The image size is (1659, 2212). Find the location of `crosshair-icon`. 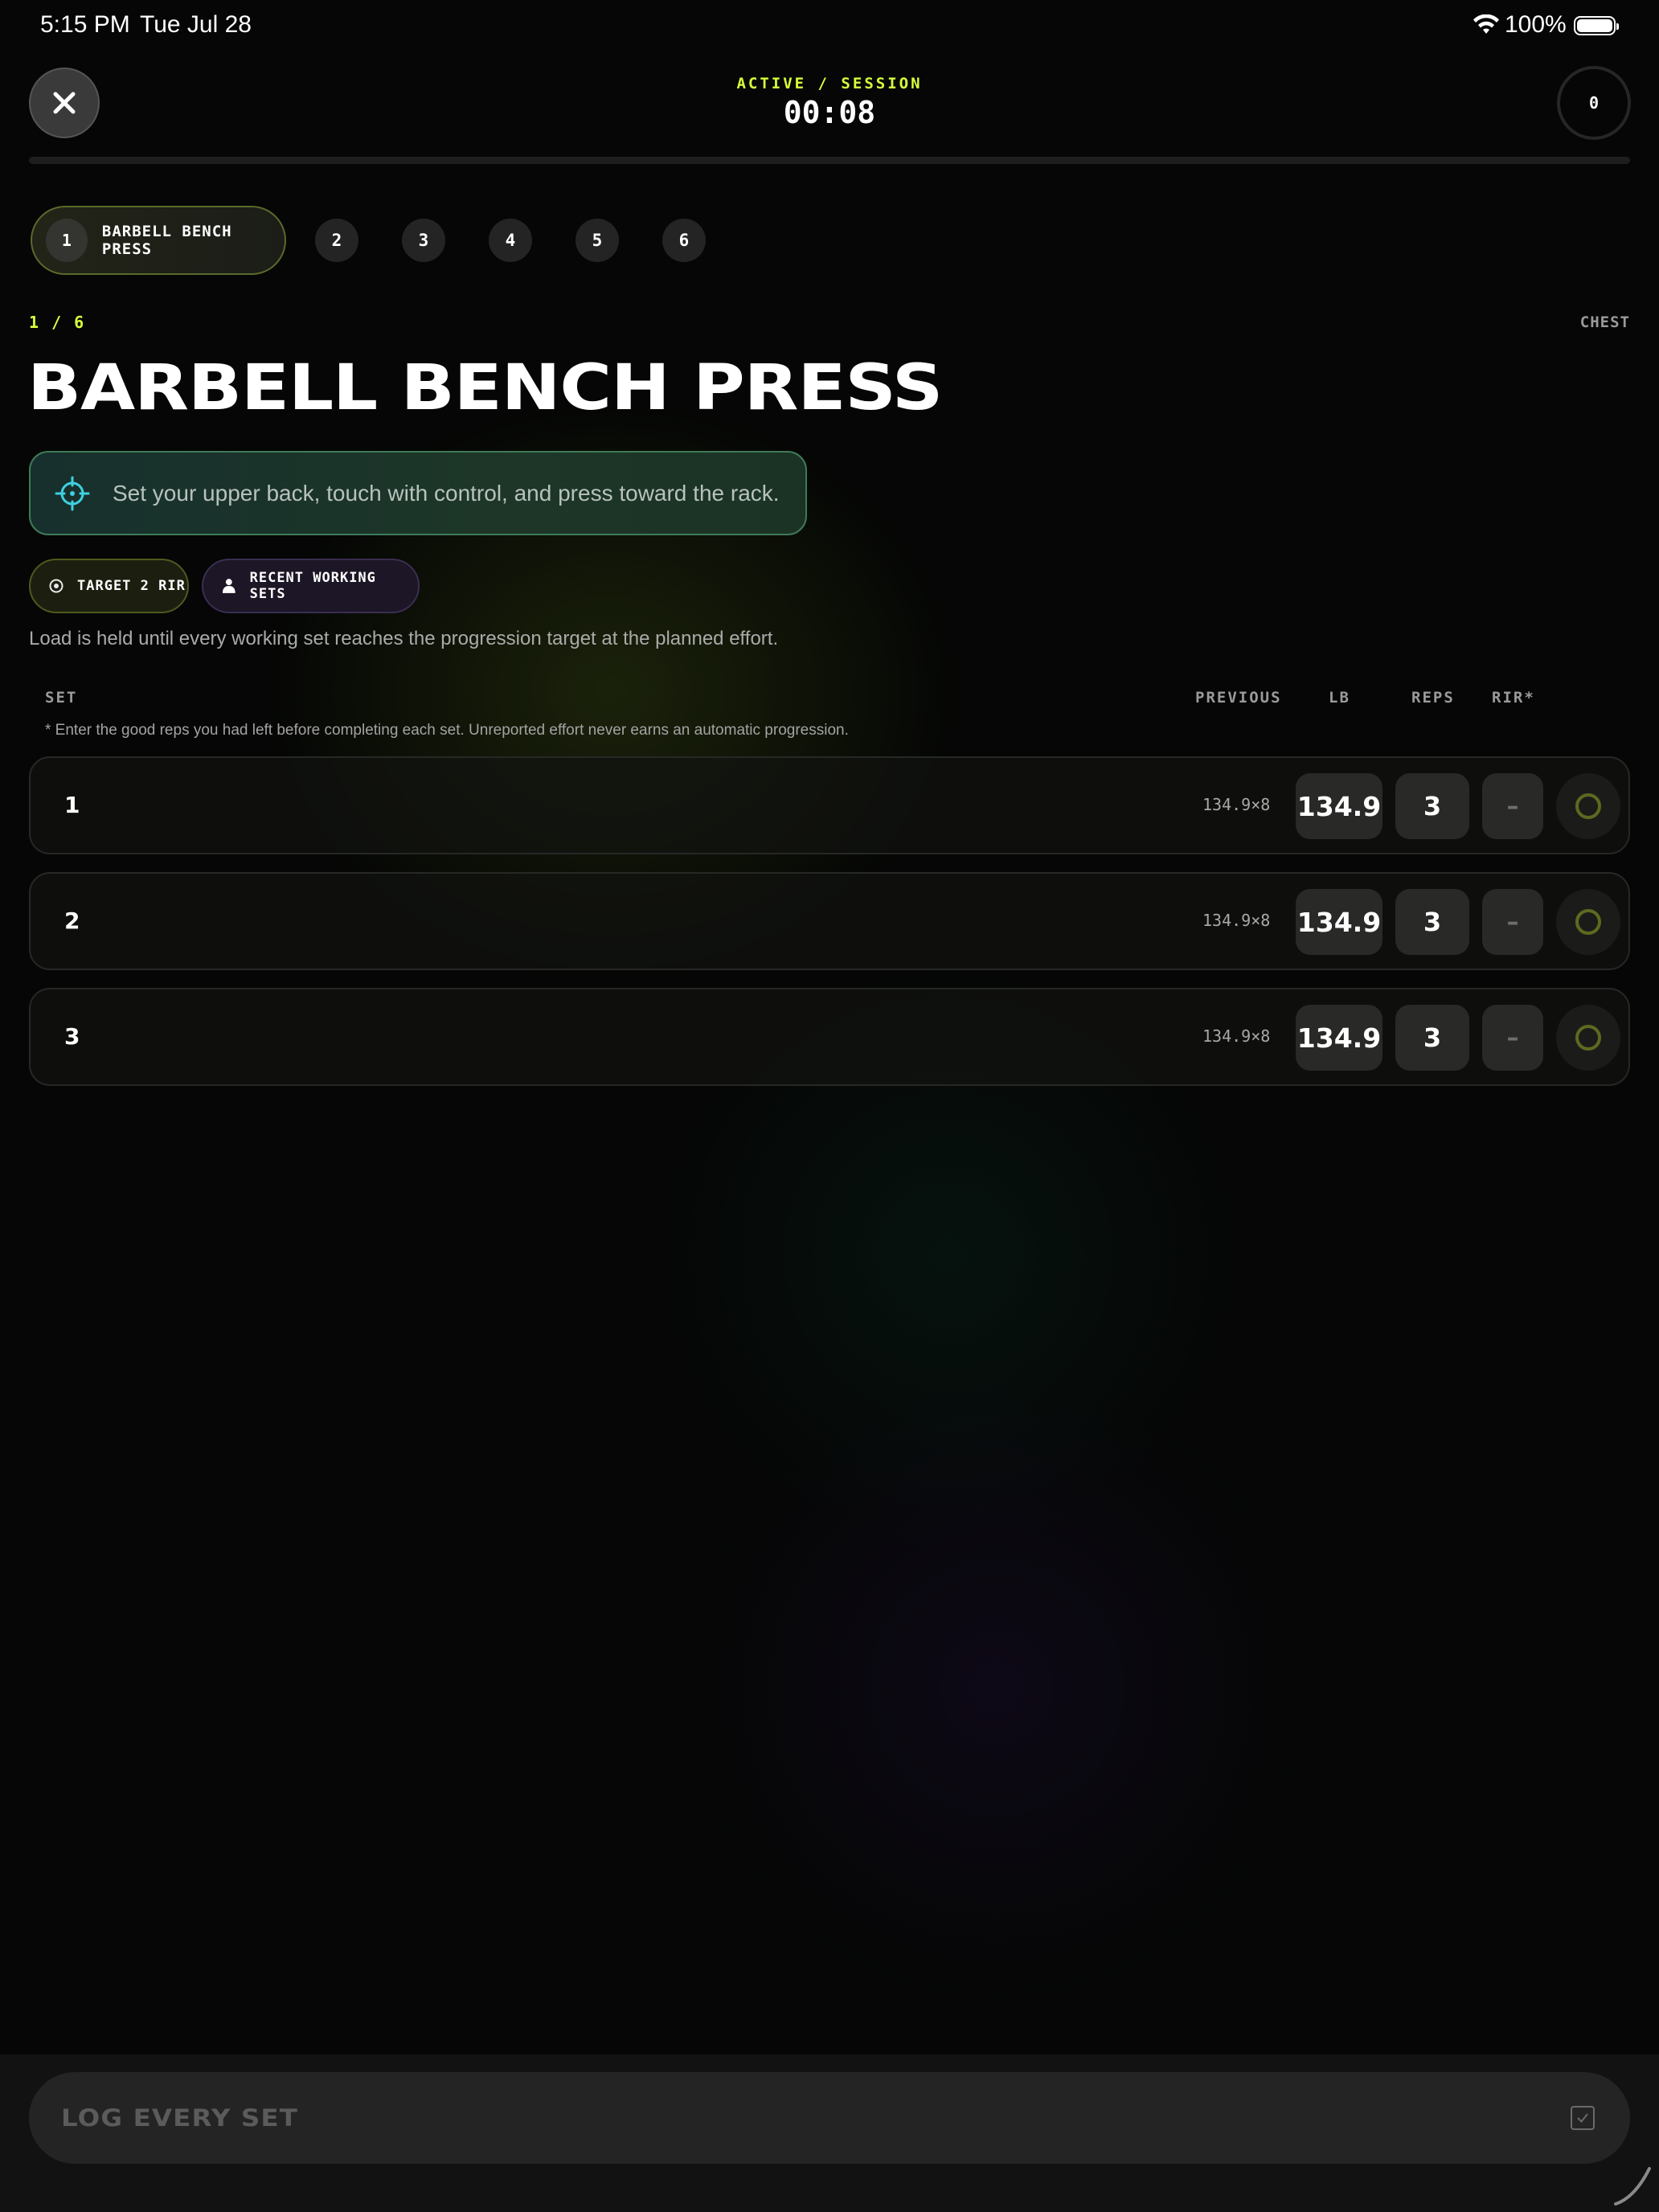

crosshair-icon is located at coordinates (72, 493).